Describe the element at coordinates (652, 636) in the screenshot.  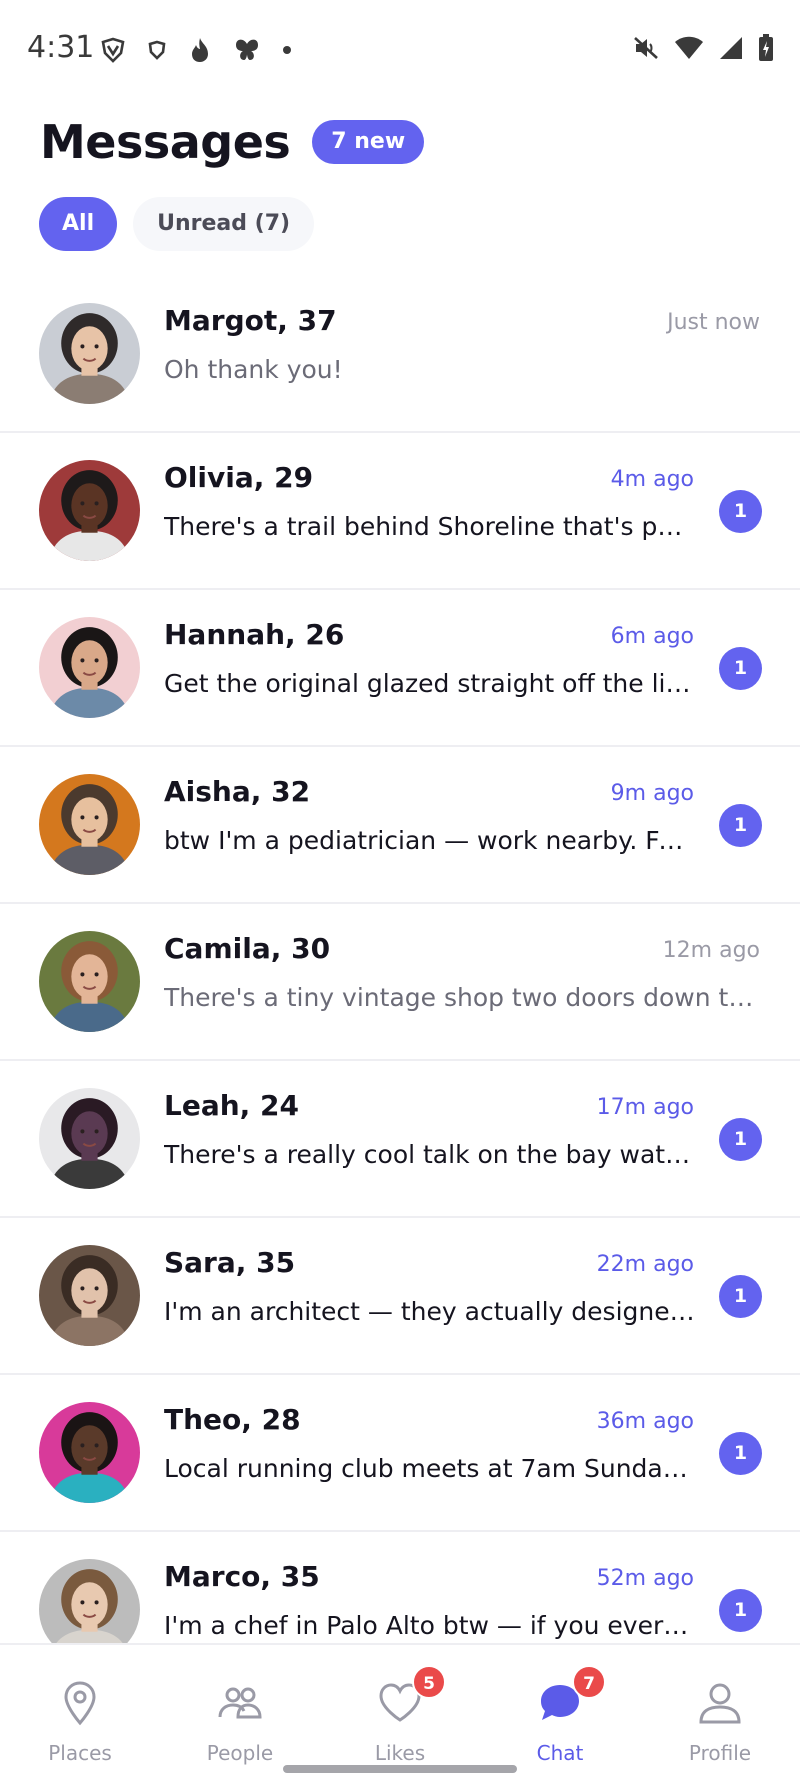
I see `message-time: 6m ago` at that location.